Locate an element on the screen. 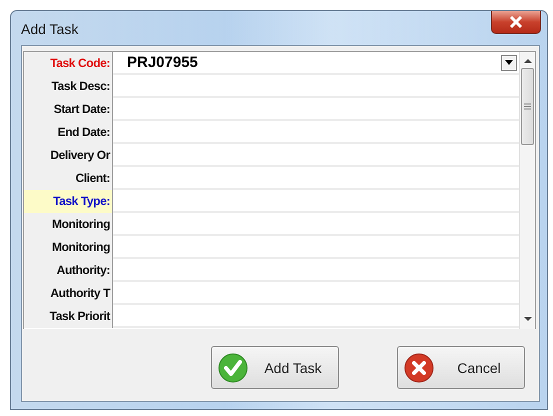  scroll-up-icon is located at coordinates (528, 61).